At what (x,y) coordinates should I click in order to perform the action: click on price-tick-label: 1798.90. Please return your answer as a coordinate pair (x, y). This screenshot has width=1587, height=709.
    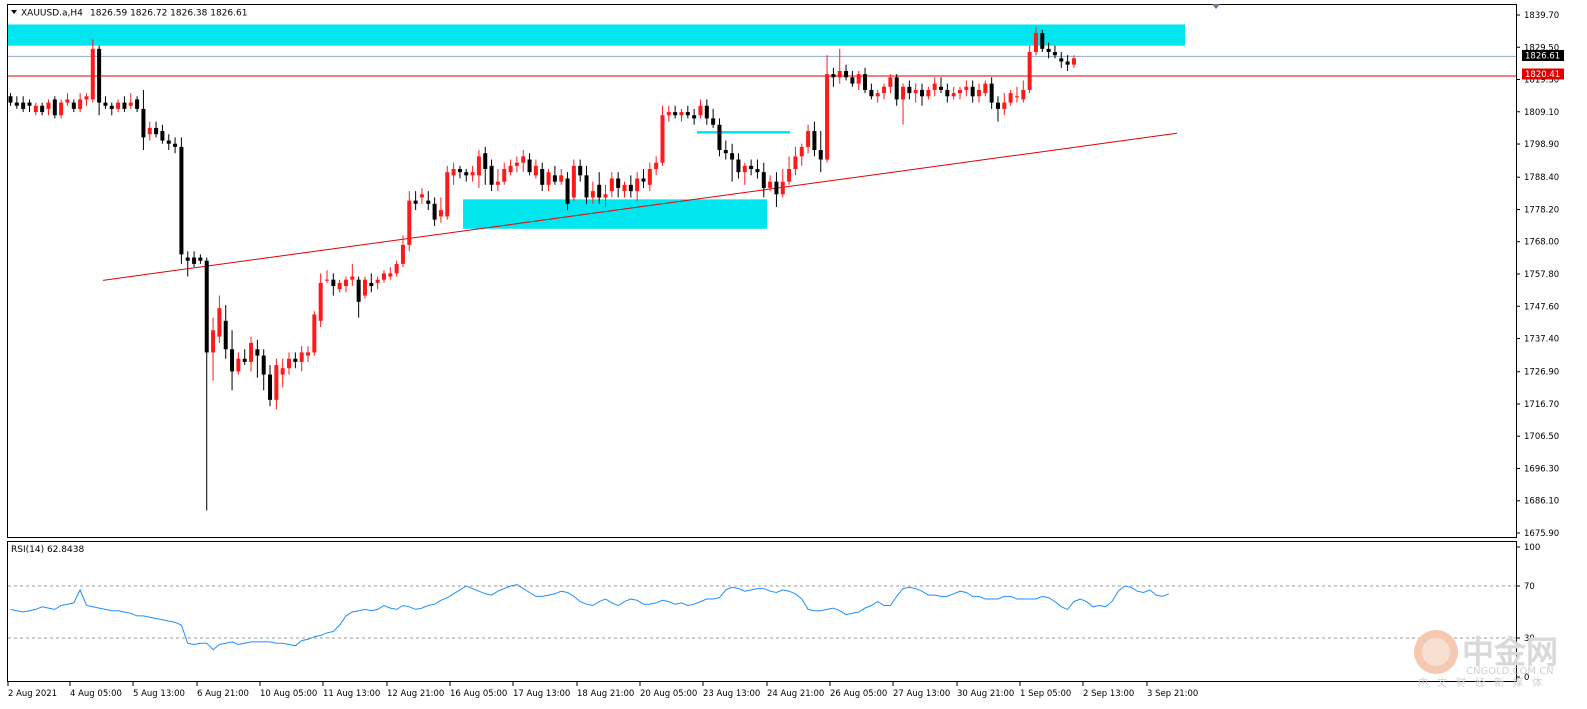
    Looking at the image, I should click on (1541, 145).